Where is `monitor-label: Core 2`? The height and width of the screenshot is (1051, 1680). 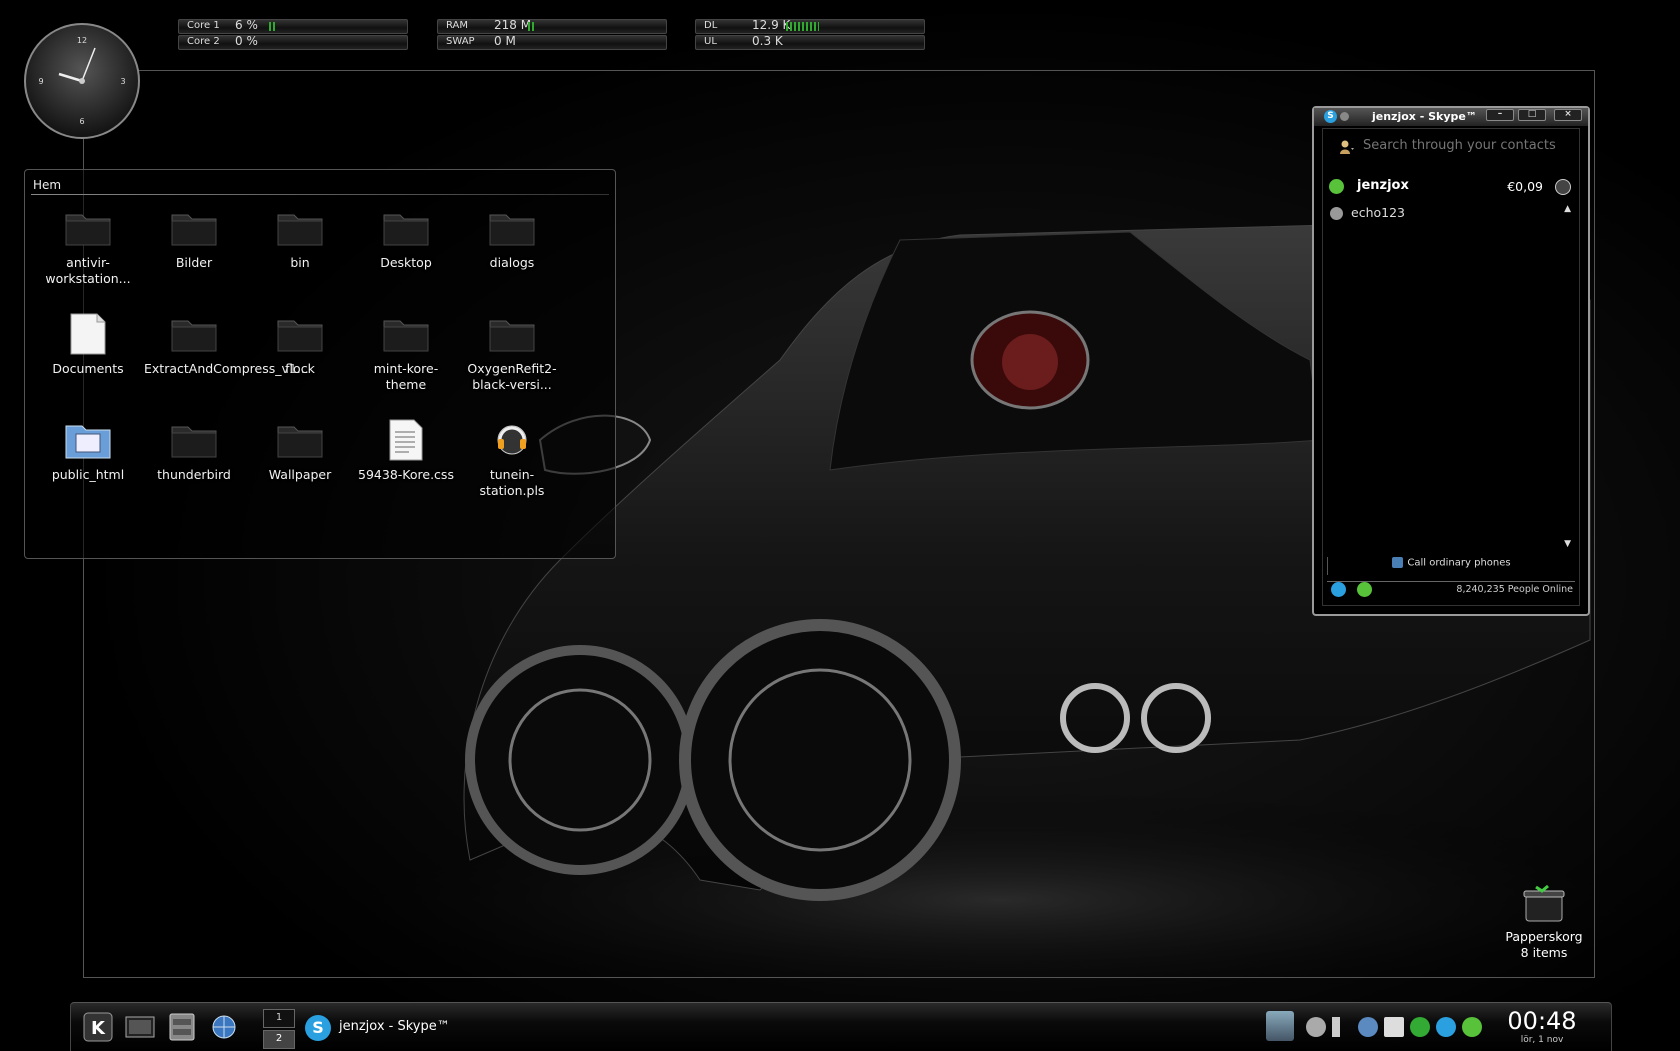 monitor-label: Core 2 is located at coordinates (203, 41).